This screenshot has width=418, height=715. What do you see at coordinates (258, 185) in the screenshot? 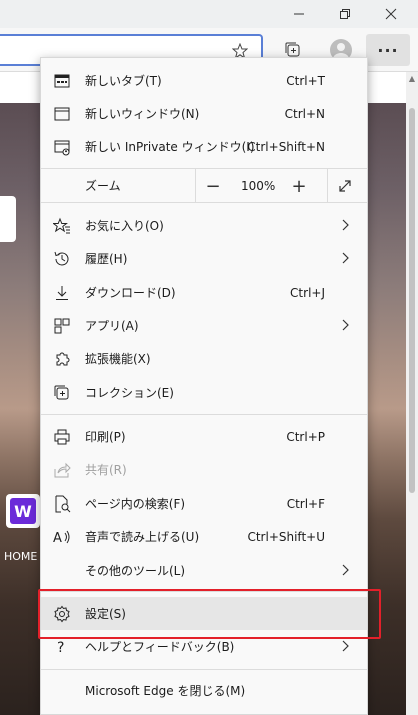
I see `zoom-value: 100%` at bounding box center [258, 185].